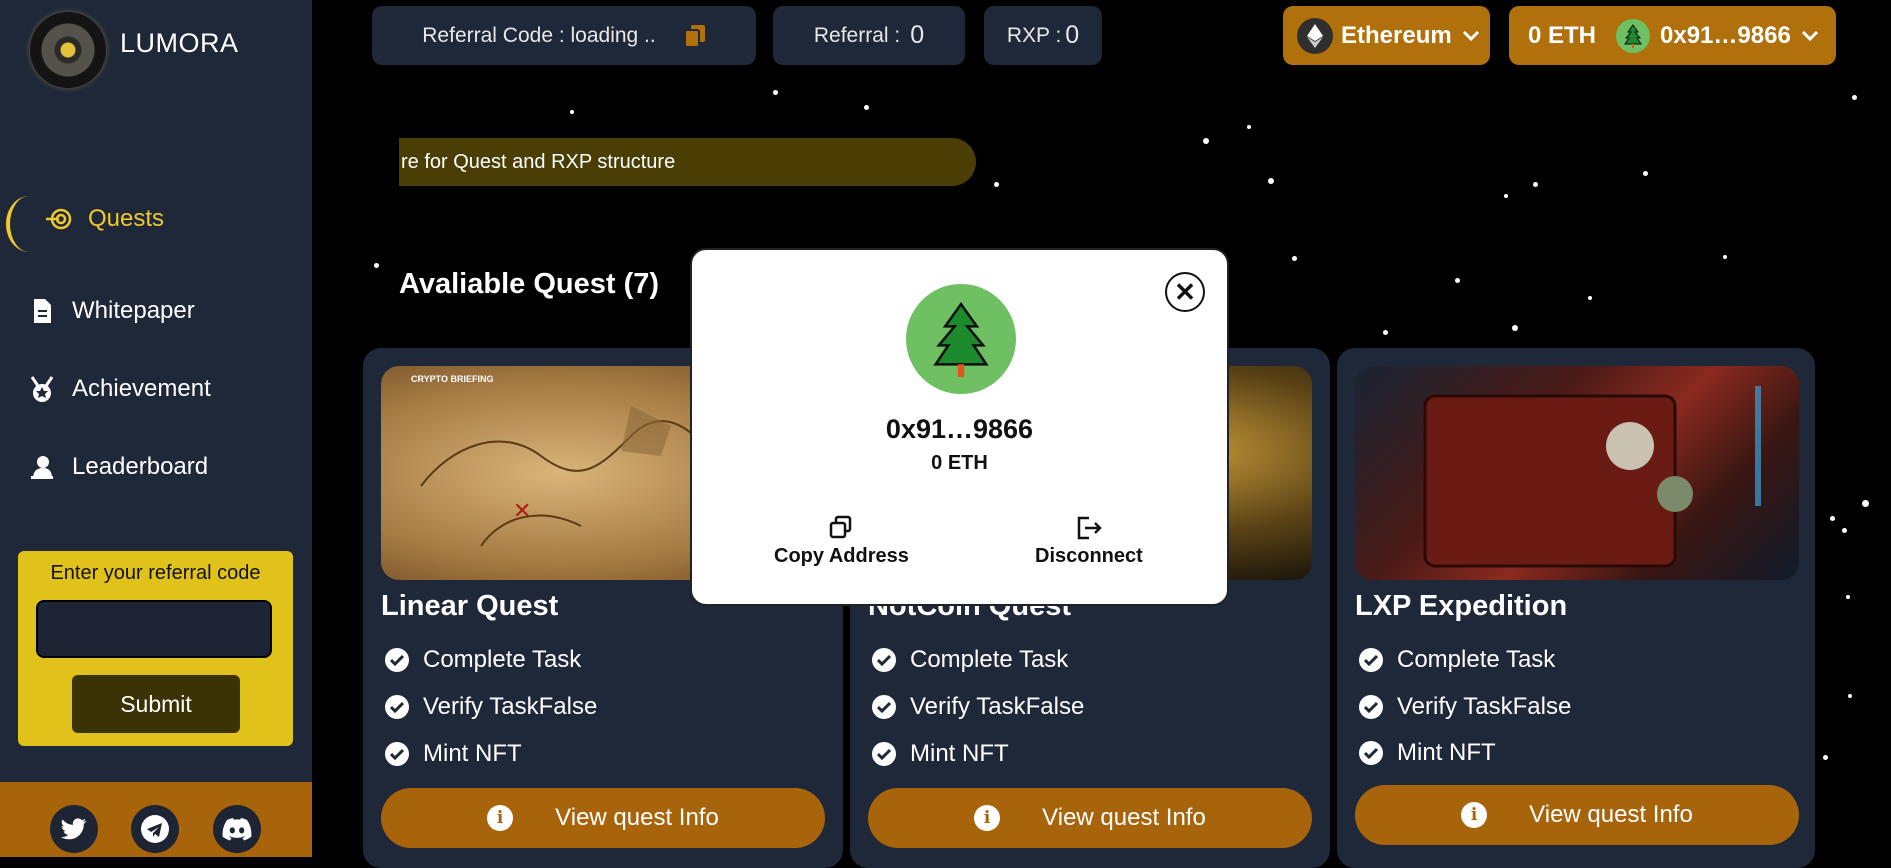  I want to click on wallet-avatar, so click(1633, 35).